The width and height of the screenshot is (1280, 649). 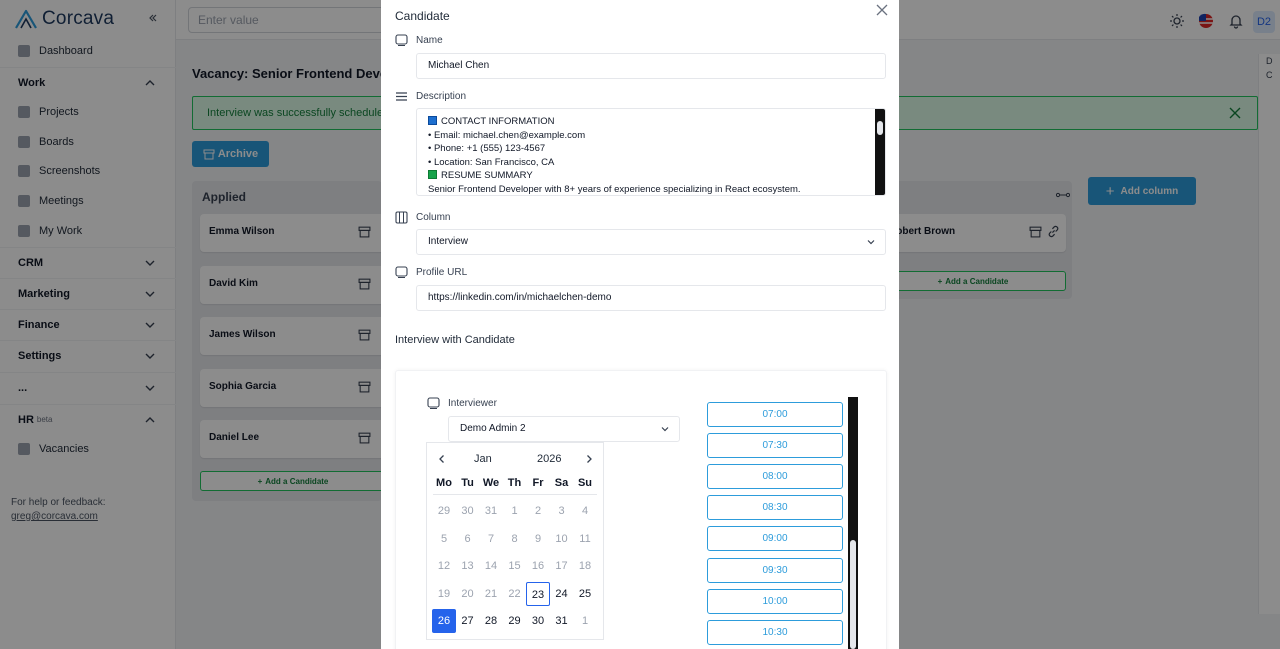 I want to click on time-slot-button: 07:00, so click(x=775, y=414).